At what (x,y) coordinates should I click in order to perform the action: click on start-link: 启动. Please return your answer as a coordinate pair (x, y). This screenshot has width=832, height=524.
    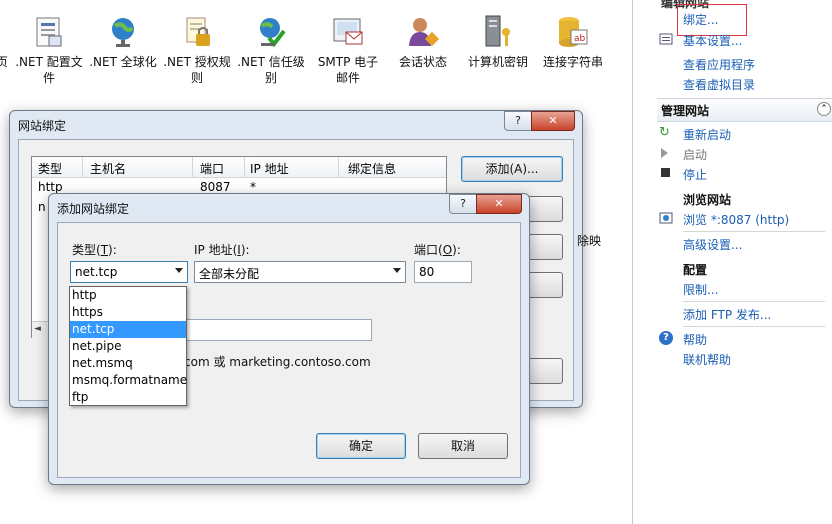
    Looking at the image, I should click on (695, 154).